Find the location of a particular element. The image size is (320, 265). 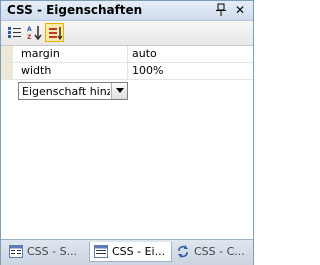

pin-icon is located at coordinates (221, 10).